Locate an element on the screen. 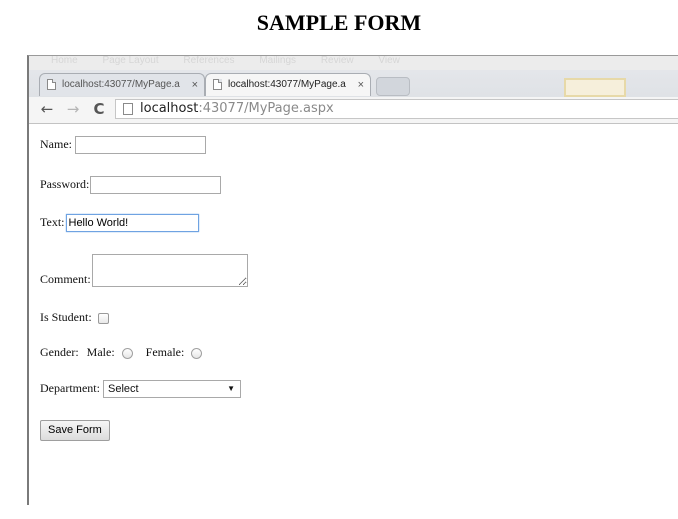  is-student-checkbox is located at coordinates (103, 318).